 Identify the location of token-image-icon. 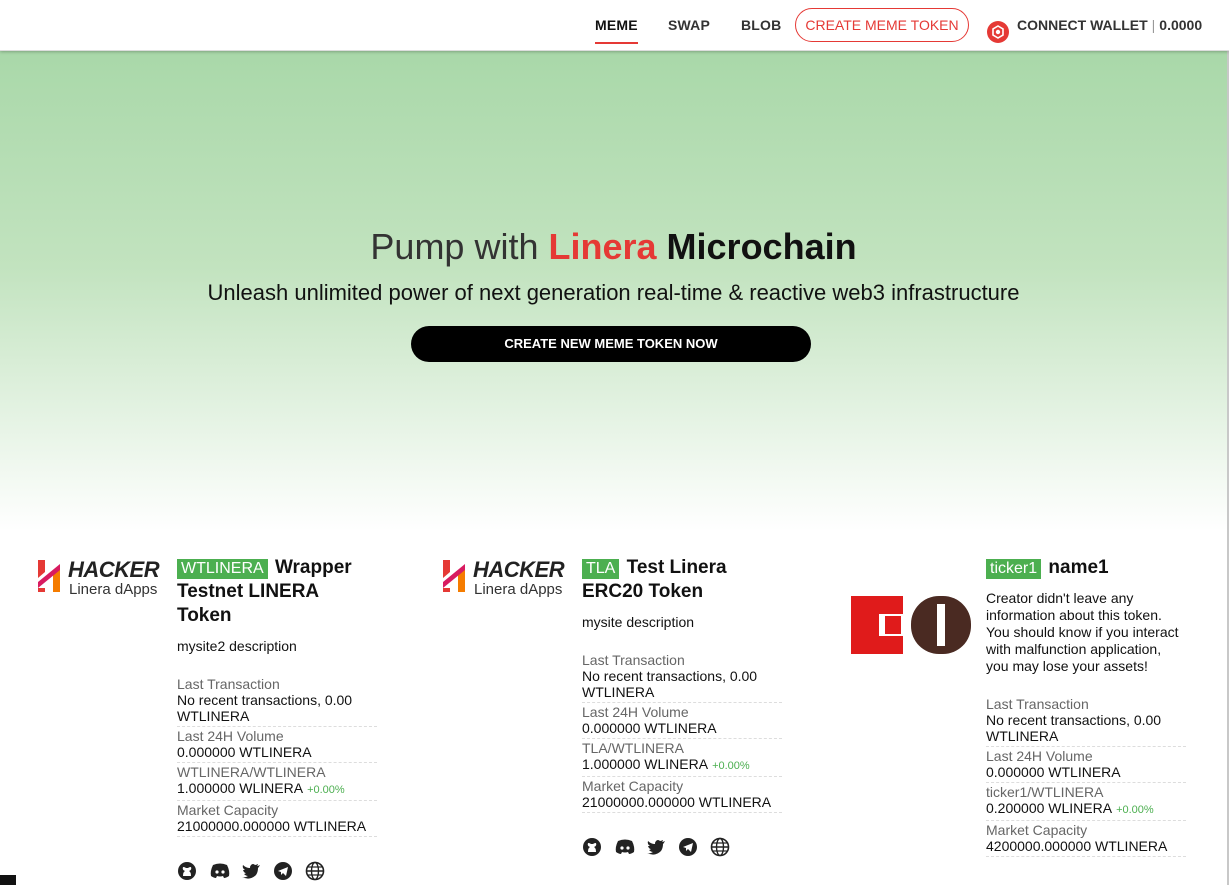
(911, 625).